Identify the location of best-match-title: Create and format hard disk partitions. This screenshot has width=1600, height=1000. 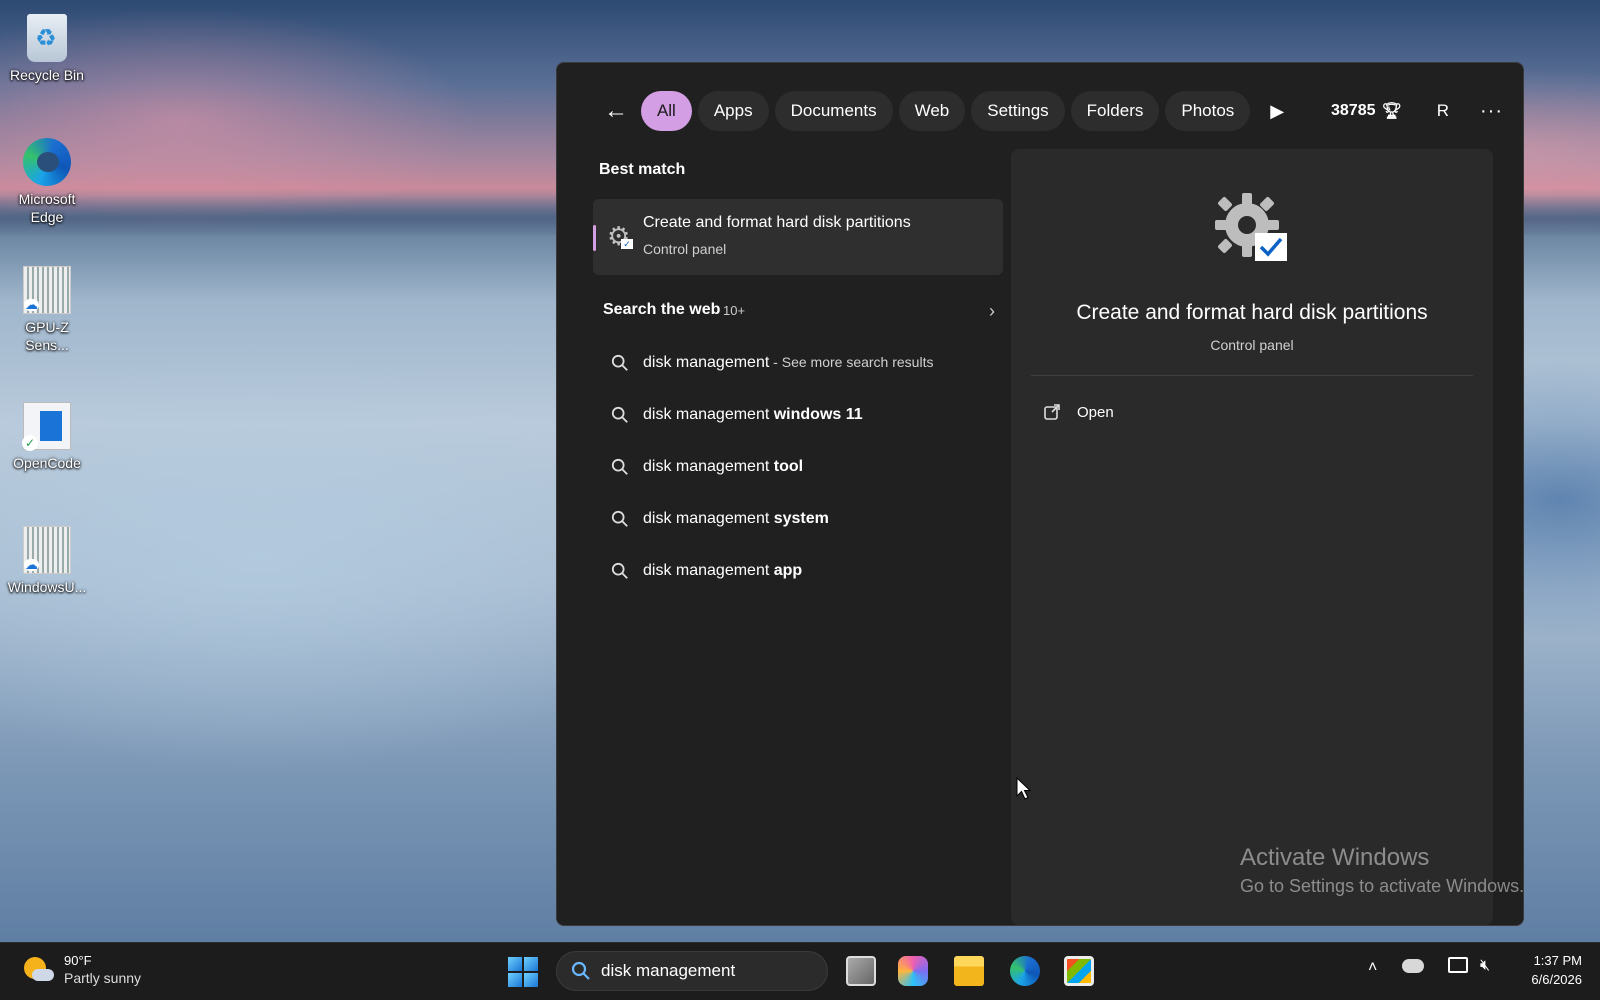
(777, 222).